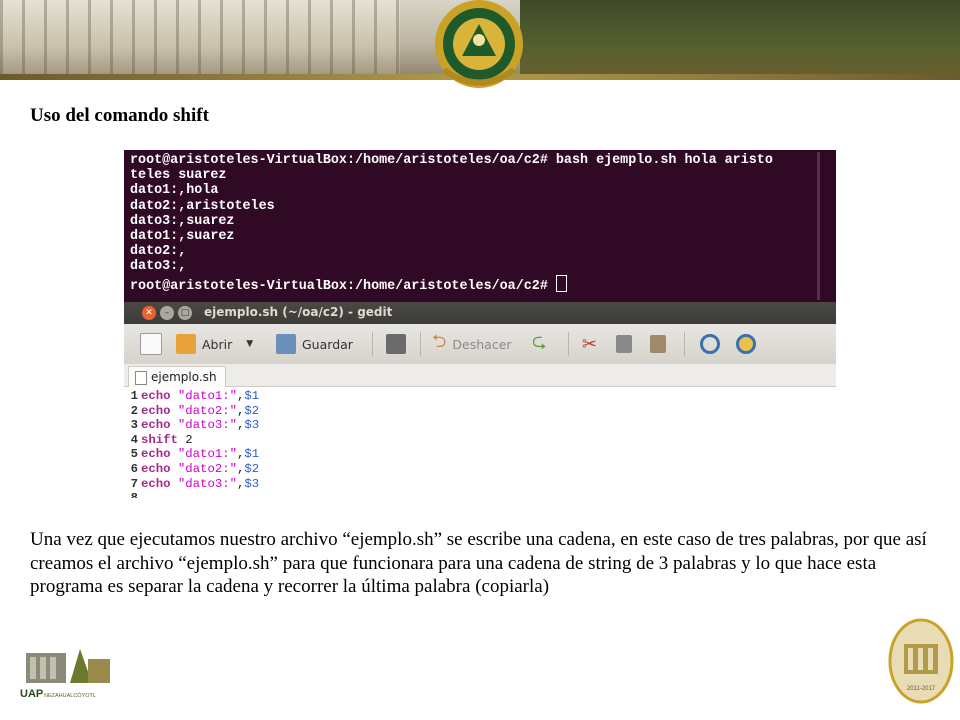 The height and width of the screenshot is (720, 960). What do you see at coordinates (132, 494) in the screenshot?
I see `line-number: 8` at bounding box center [132, 494].